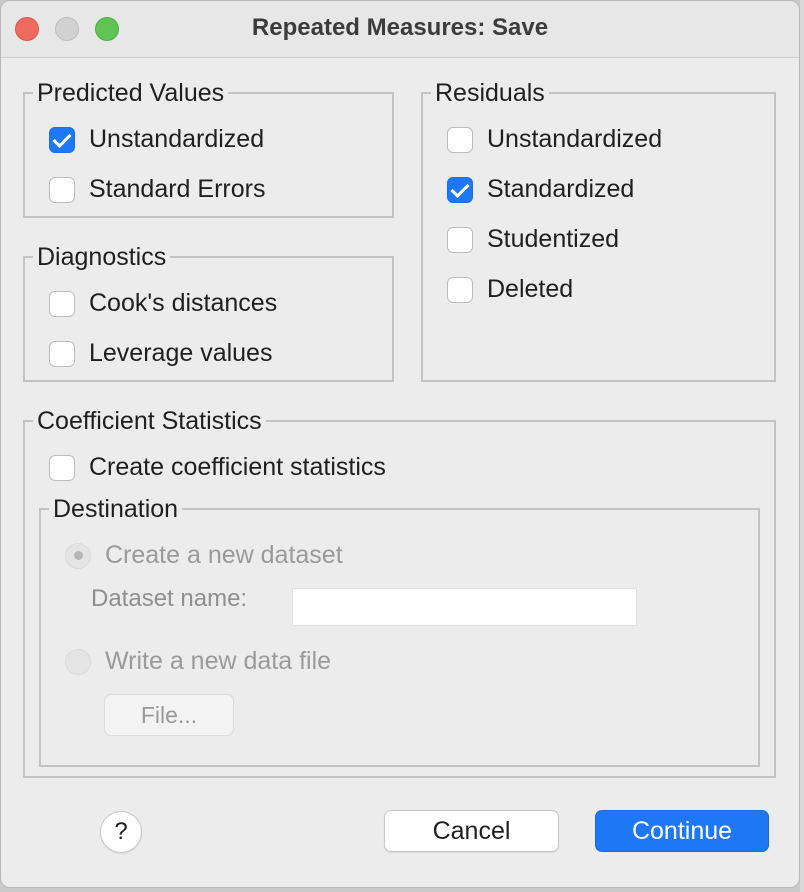 The height and width of the screenshot is (892, 804). Describe the element at coordinates (131, 93) in the screenshot. I see `predicted-values-legend: Predicted Values` at that location.